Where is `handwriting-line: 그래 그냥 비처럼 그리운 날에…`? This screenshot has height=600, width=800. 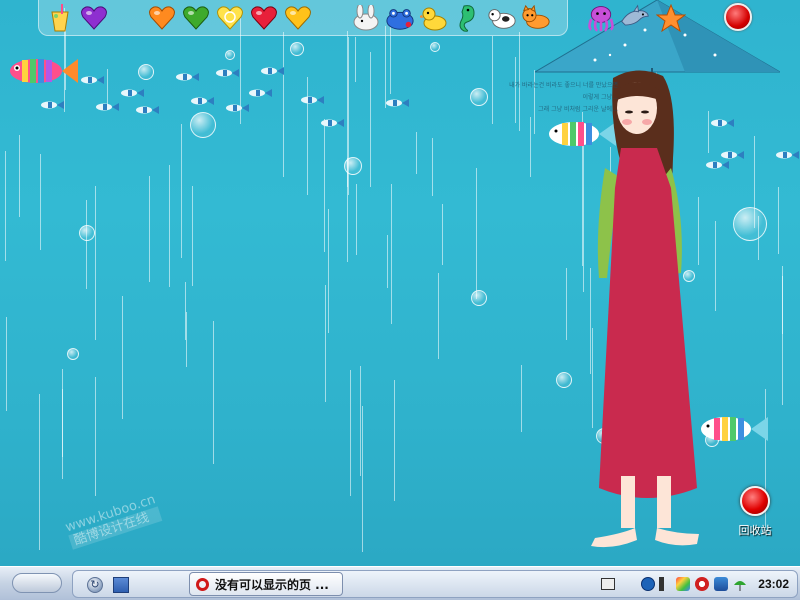 handwriting-line: 그래 그냥 비처럼 그리운 날에… is located at coordinates (578, 109).